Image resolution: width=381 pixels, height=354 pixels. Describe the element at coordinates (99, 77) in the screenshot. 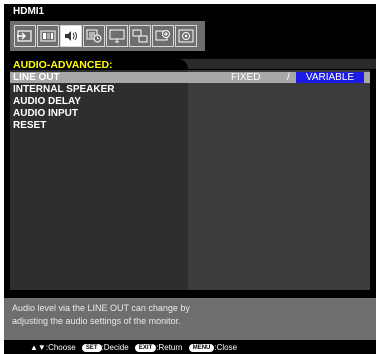

I see `menu-item-line-out: LINE OUT` at that location.